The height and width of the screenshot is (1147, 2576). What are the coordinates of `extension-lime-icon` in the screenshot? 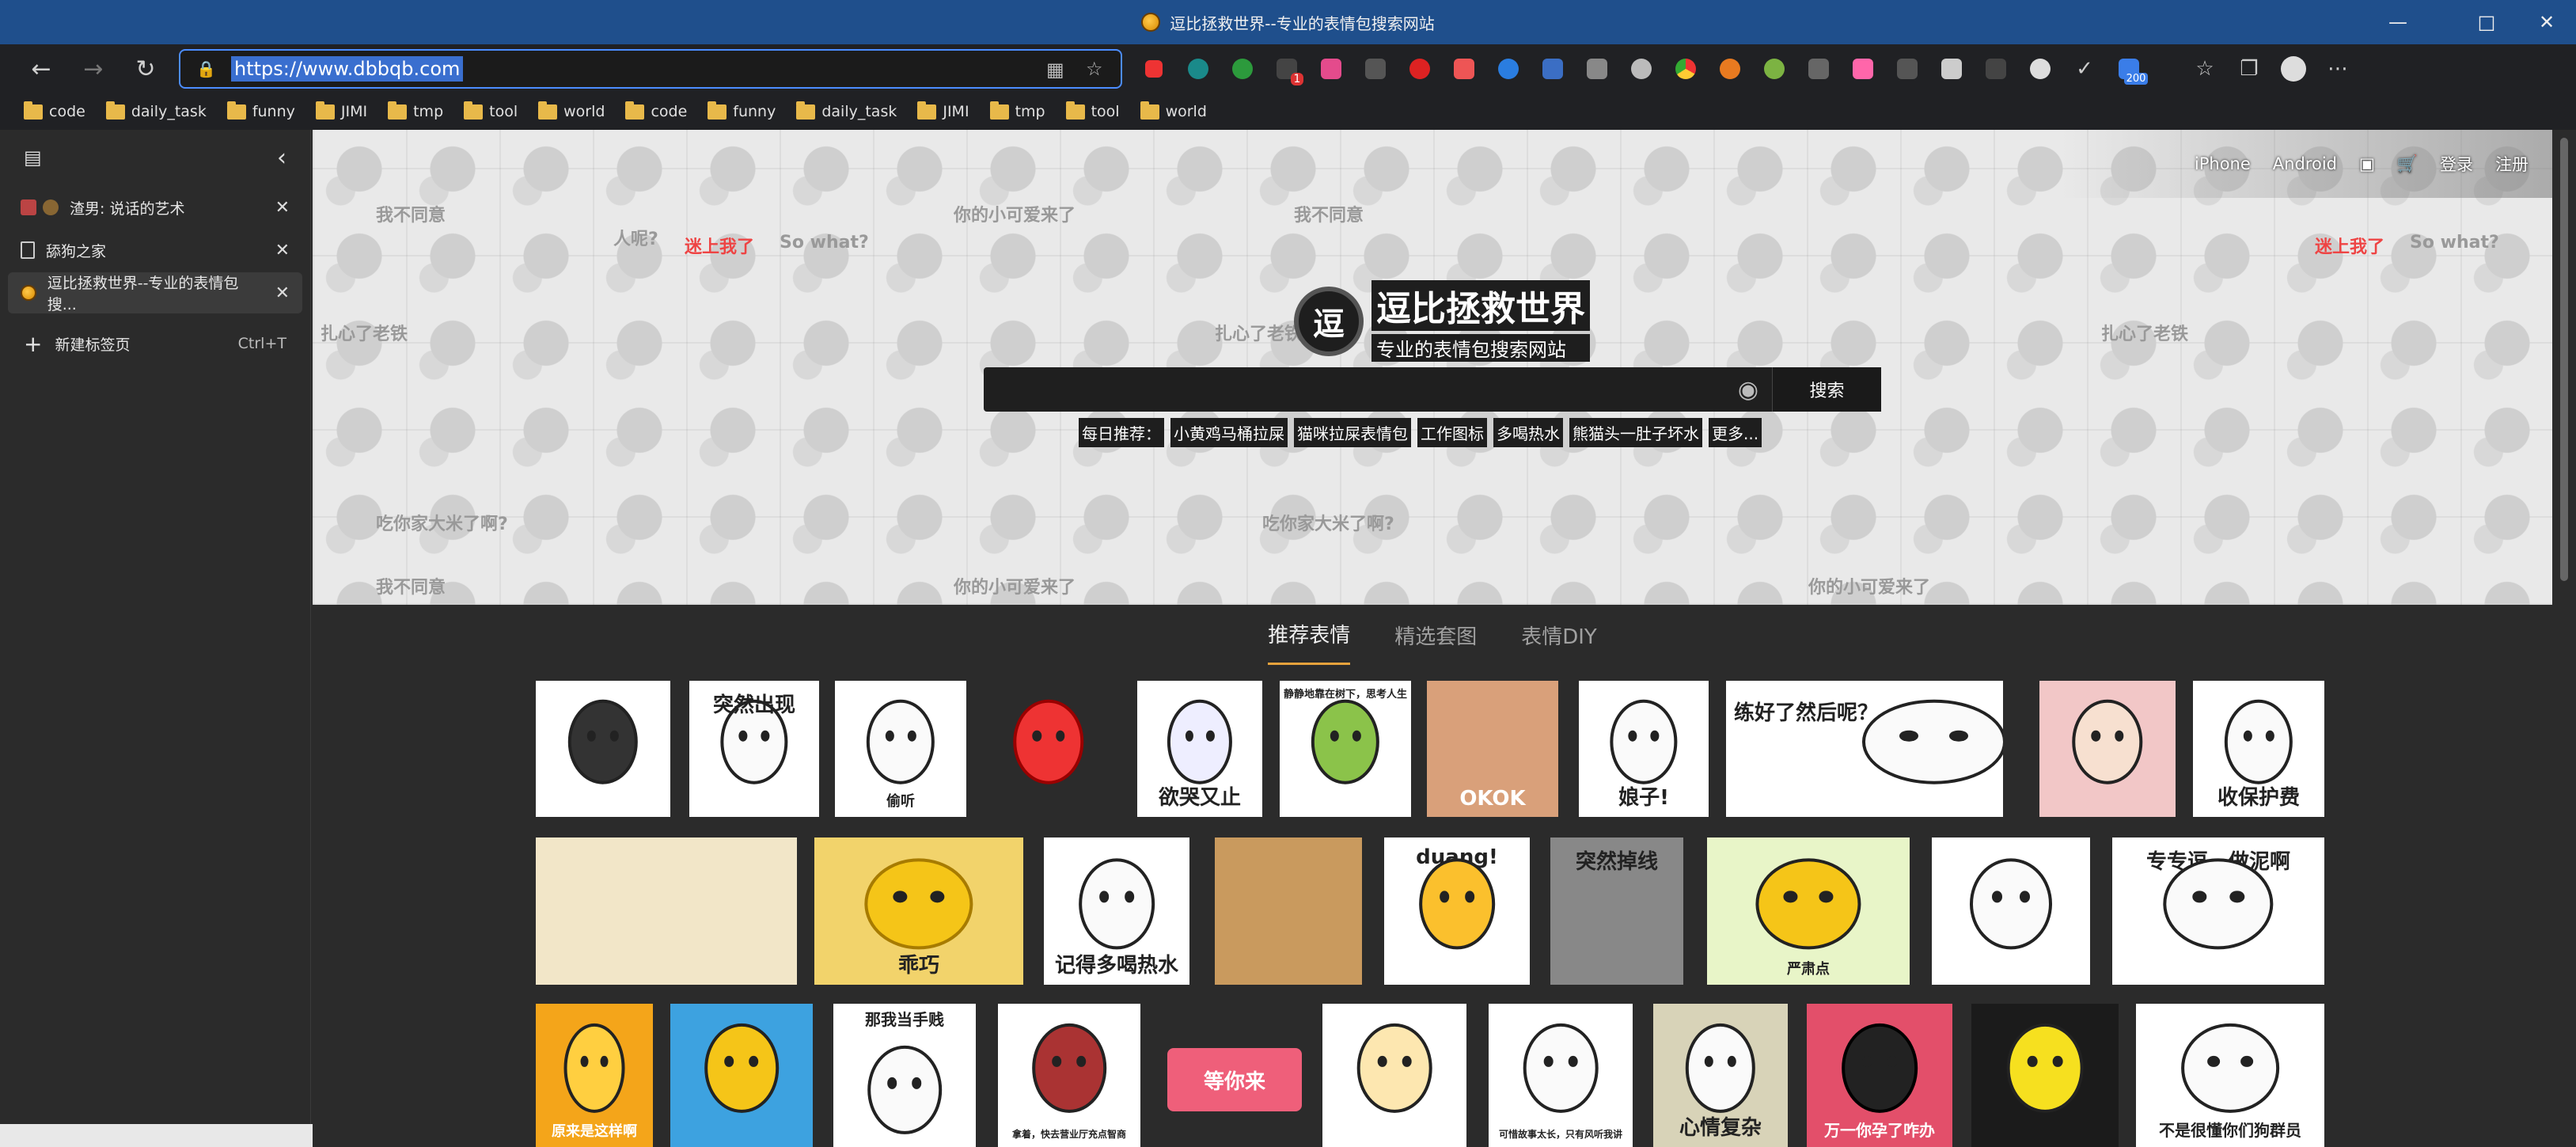 It's located at (1774, 69).